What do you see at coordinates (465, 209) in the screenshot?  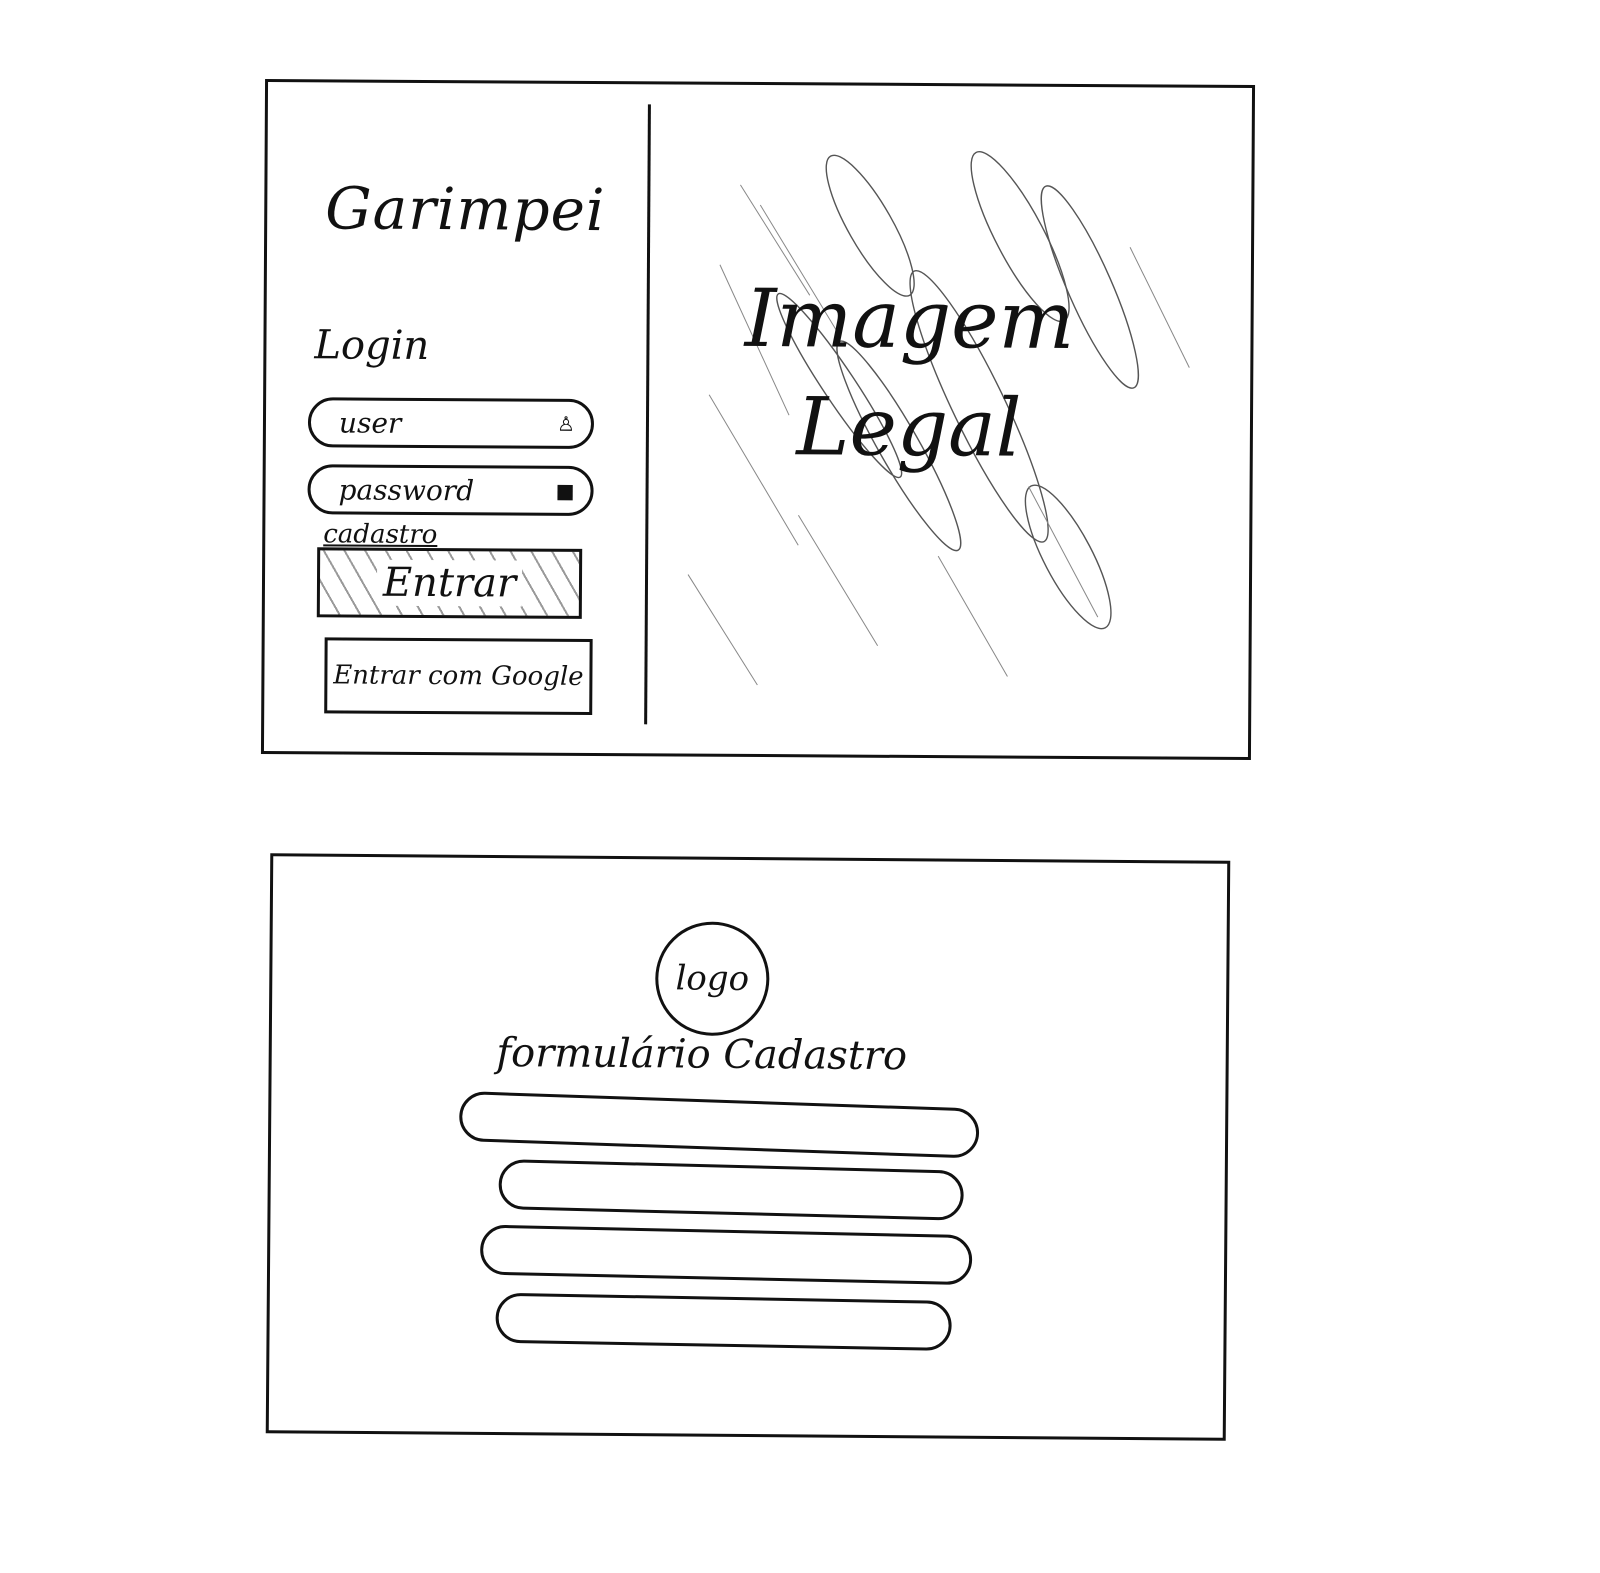 I see `brand-title: Garimpei` at bounding box center [465, 209].